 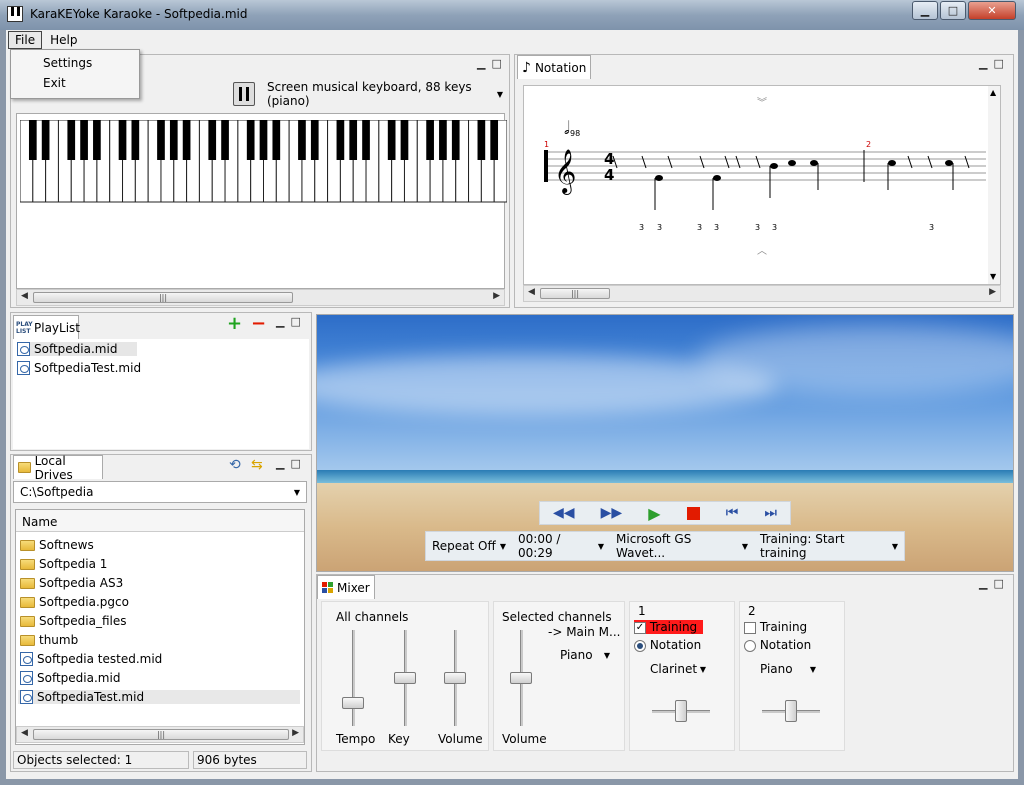 I want to click on play-icon: ▶, so click(x=654, y=513).